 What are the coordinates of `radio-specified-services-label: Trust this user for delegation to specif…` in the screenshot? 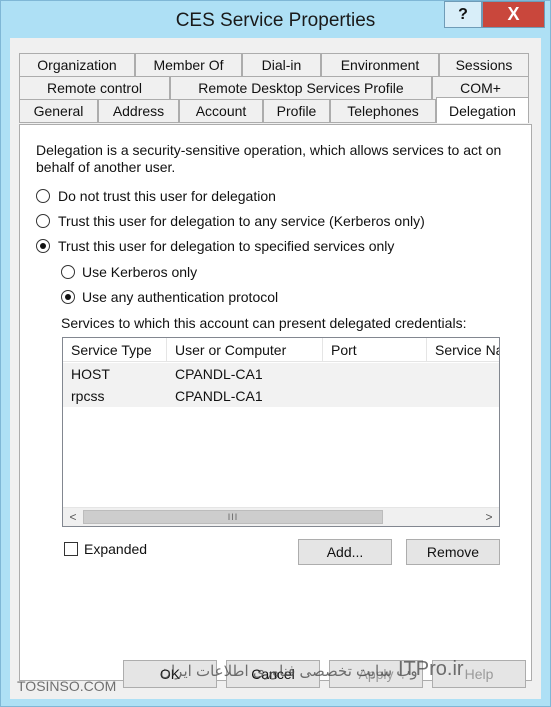 It's located at (226, 246).